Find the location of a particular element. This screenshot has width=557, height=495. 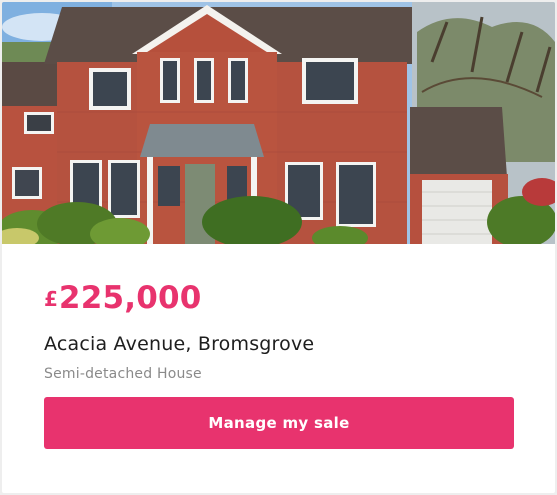

manage-my-sale-button: Manage my sale is located at coordinates (279, 423).